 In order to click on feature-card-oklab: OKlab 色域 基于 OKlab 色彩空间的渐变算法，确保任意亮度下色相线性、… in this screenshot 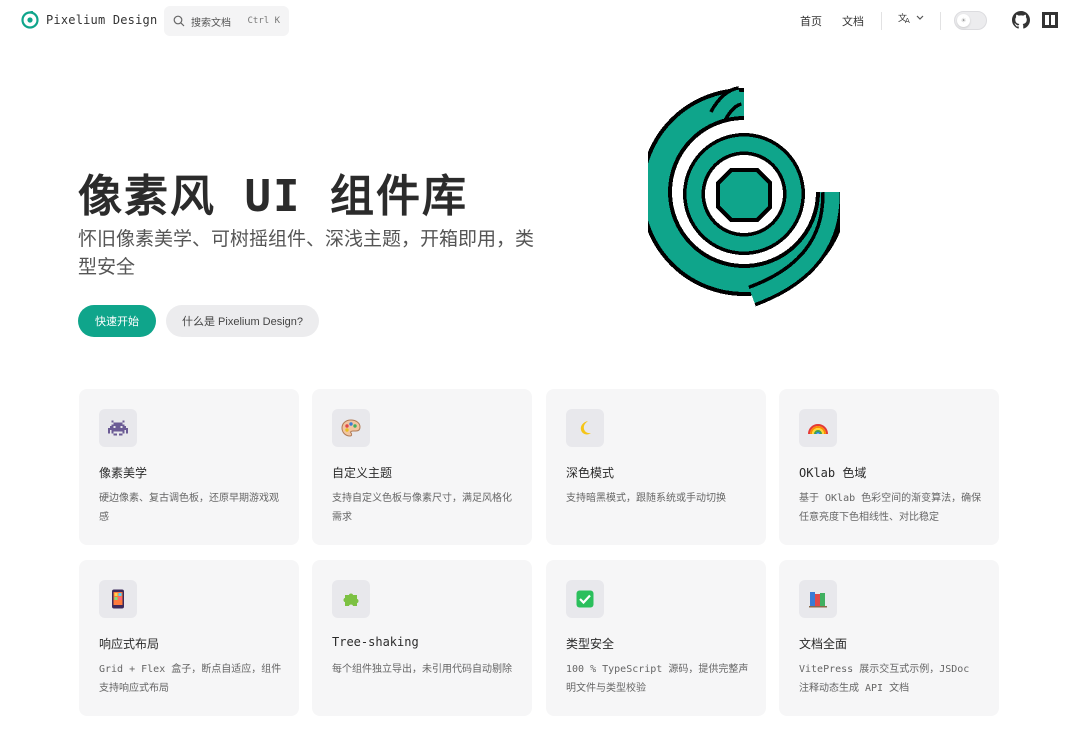, I will do `click(889, 467)`.